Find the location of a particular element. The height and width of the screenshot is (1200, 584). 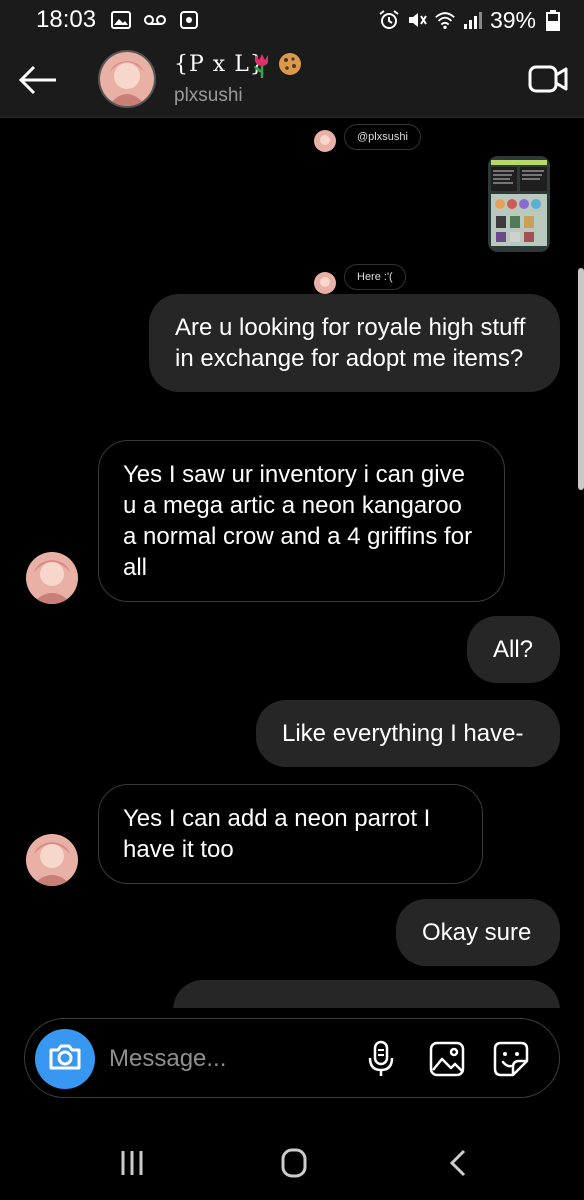

message-outgoing-partial is located at coordinates (366, 994).